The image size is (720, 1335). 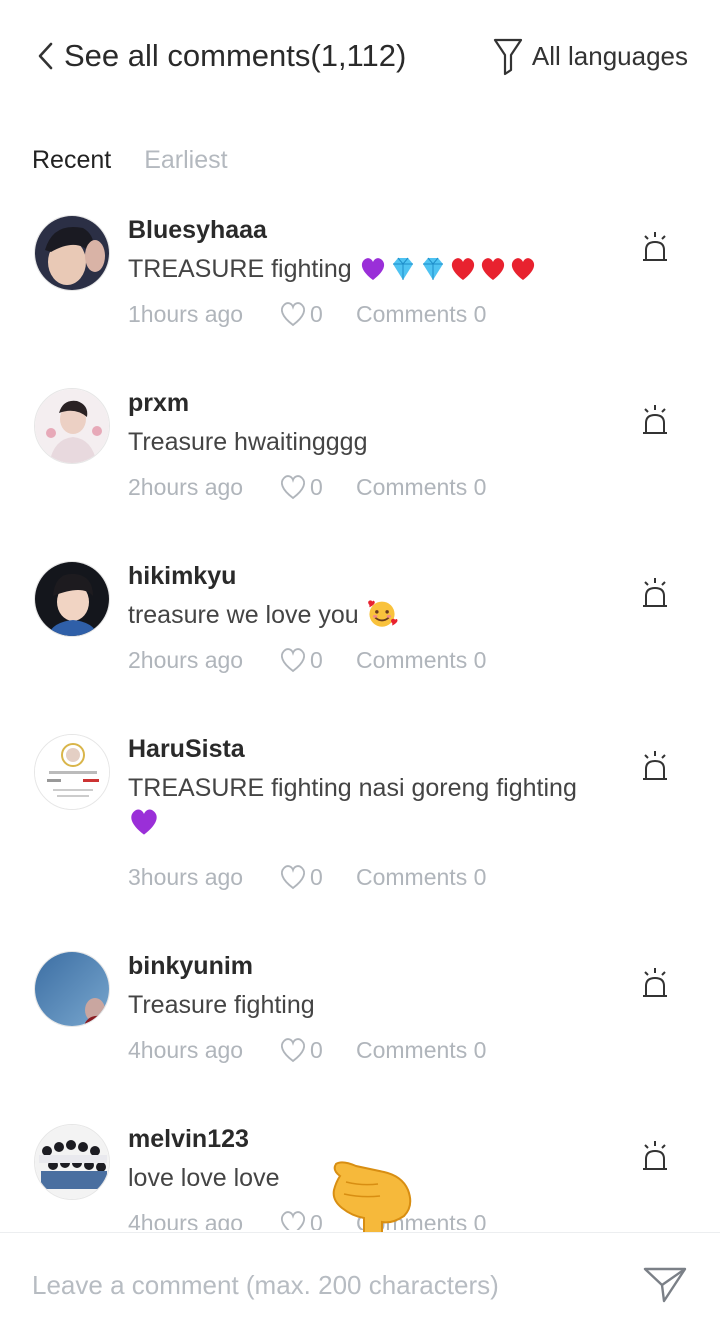 What do you see at coordinates (71, 160) in the screenshot?
I see `tab-recent: Recent` at bounding box center [71, 160].